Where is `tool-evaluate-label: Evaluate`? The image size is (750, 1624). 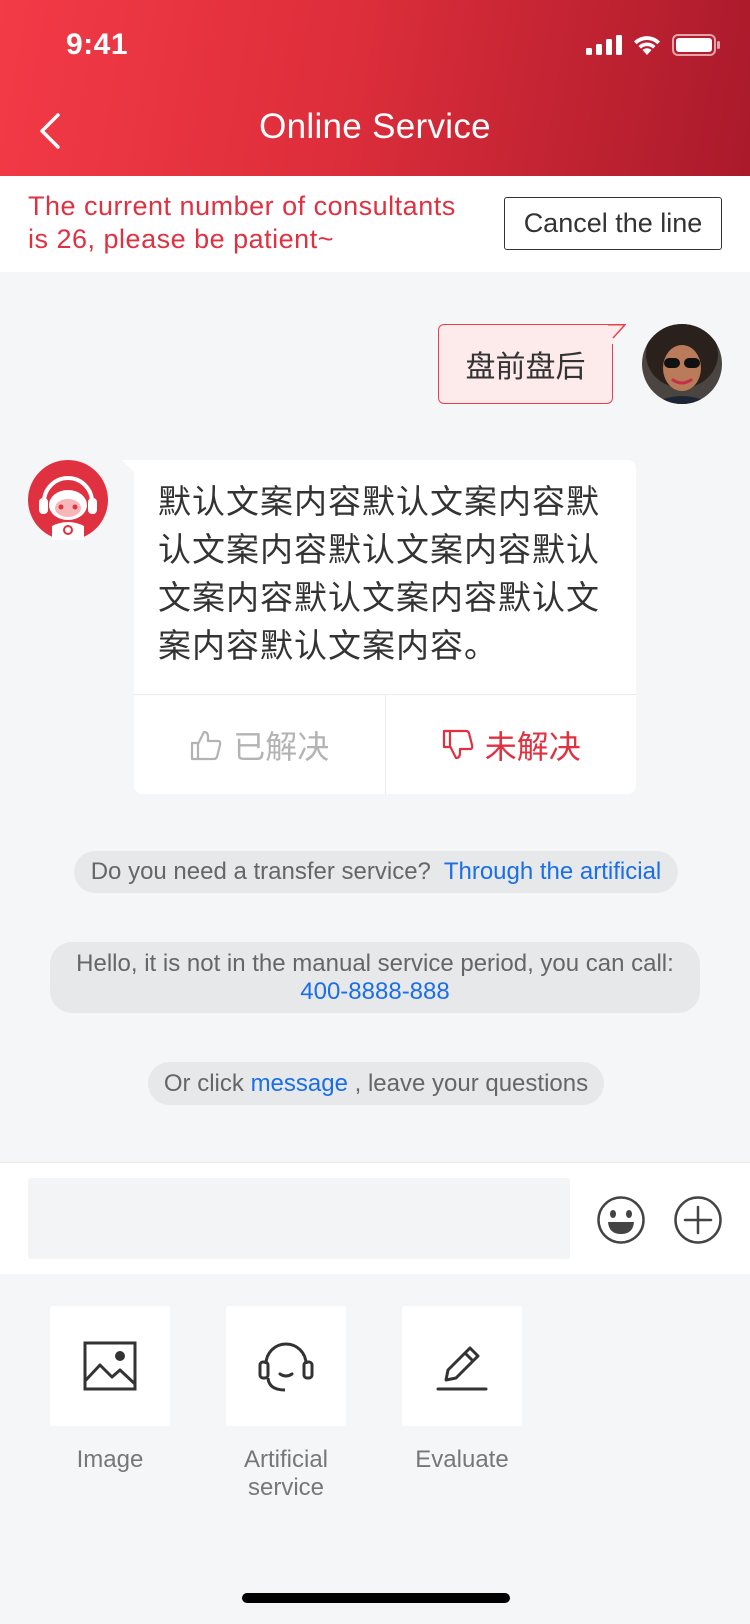
tool-evaluate-label: Evaluate is located at coordinates (462, 1459).